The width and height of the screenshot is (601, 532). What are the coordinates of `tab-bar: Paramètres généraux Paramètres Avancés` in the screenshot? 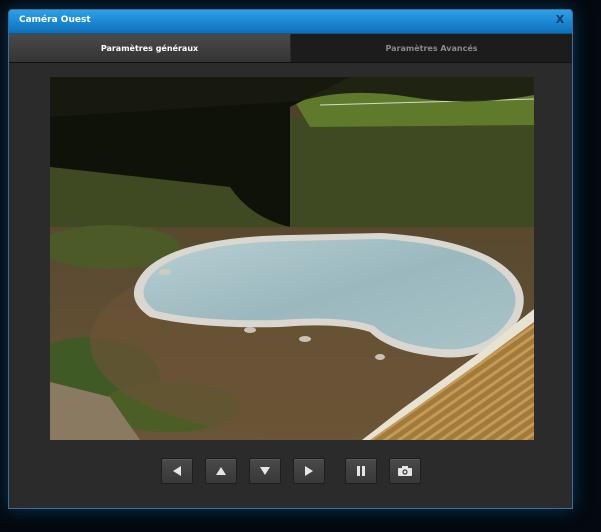 It's located at (290, 48).